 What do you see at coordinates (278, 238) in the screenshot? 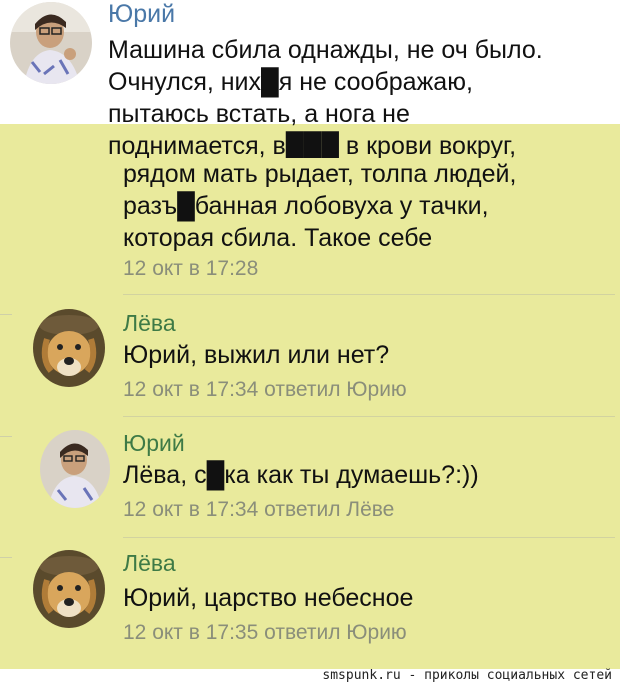
I see `comment-line: которая сбила. Такое себе` at bounding box center [278, 238].